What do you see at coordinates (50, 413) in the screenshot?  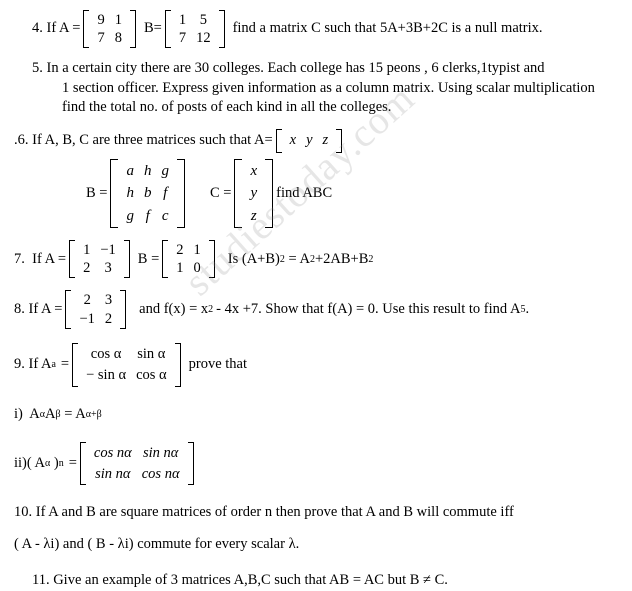 I see `q9i-mid: A` at bounding box center [50, 413].